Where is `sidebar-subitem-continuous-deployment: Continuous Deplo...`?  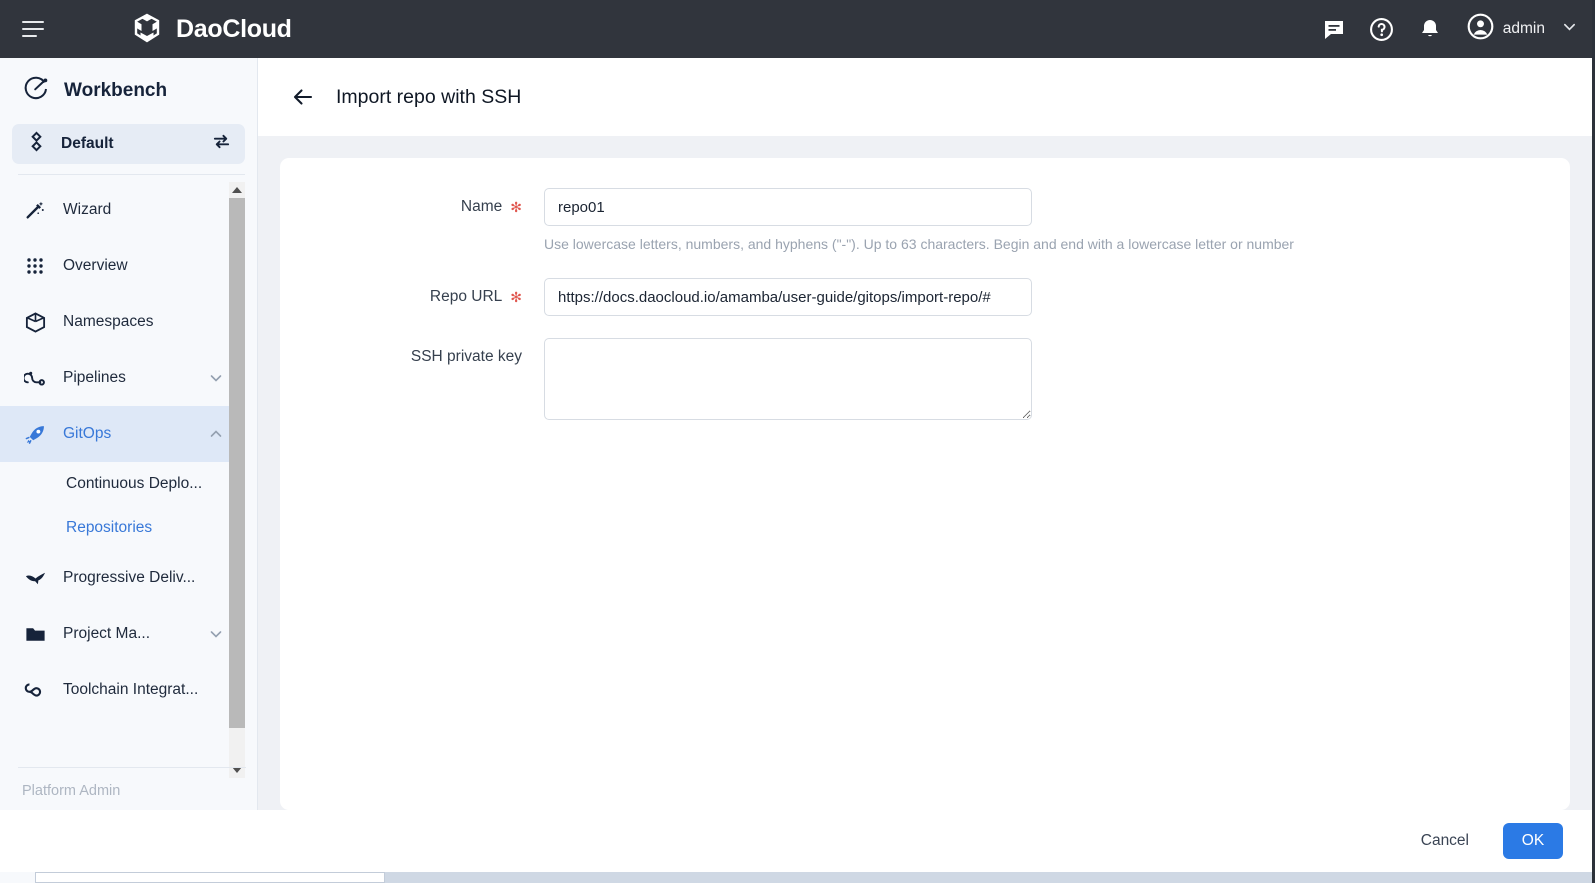
sidebar-subitem-continuous-deployment: Continuous Deplo... is located at coordinates (119, 484).